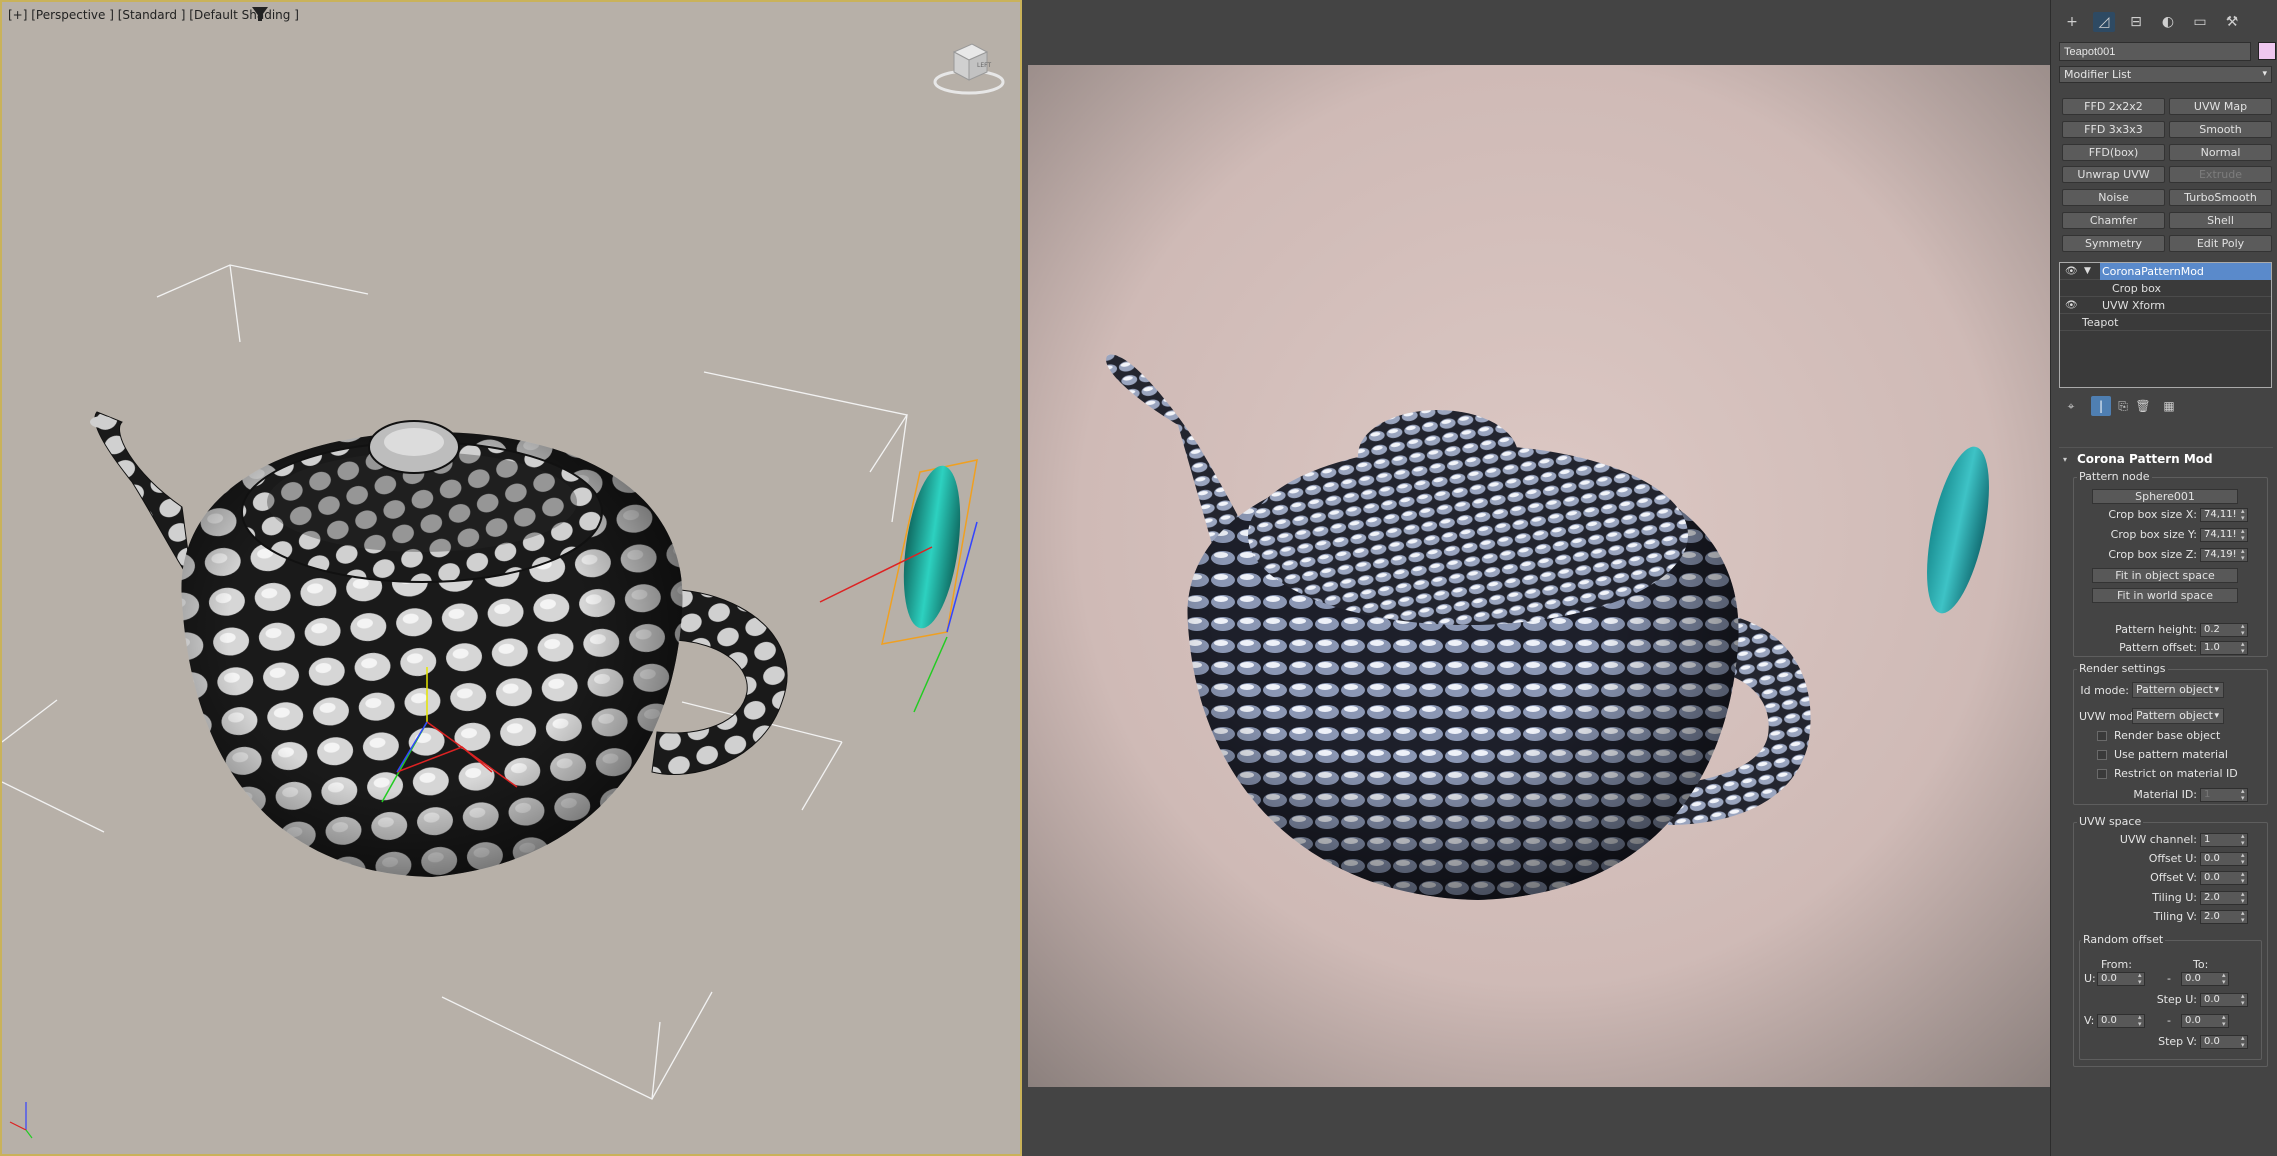 This screenshot has width=2277, height=1156. What do you see at coordinates (2113, 152) in the screenshot?
I see `modifier-button: FFD(box)` at bounding box center [2113, 152].